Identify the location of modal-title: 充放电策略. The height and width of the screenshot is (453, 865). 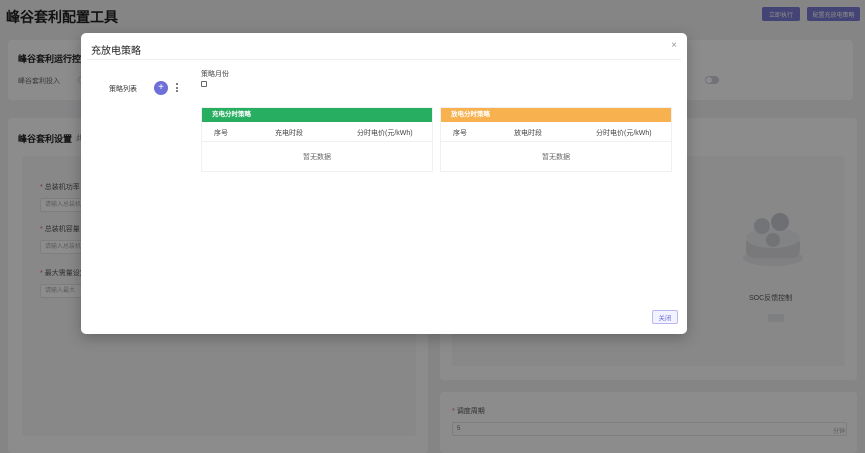
(116, 51).